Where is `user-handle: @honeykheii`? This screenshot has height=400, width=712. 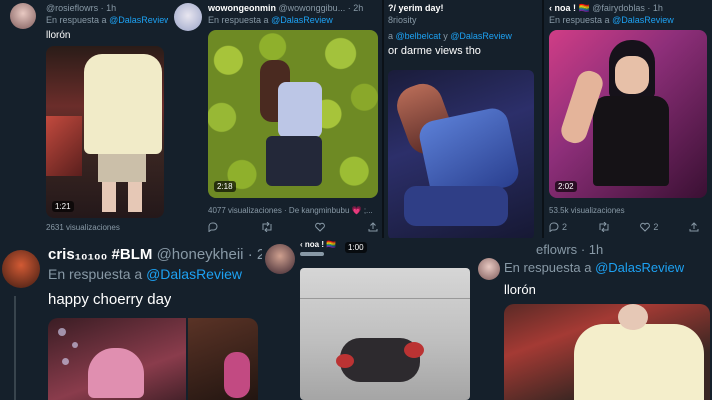 user-handle: @honeykheii is located at coordinates (200, 254).